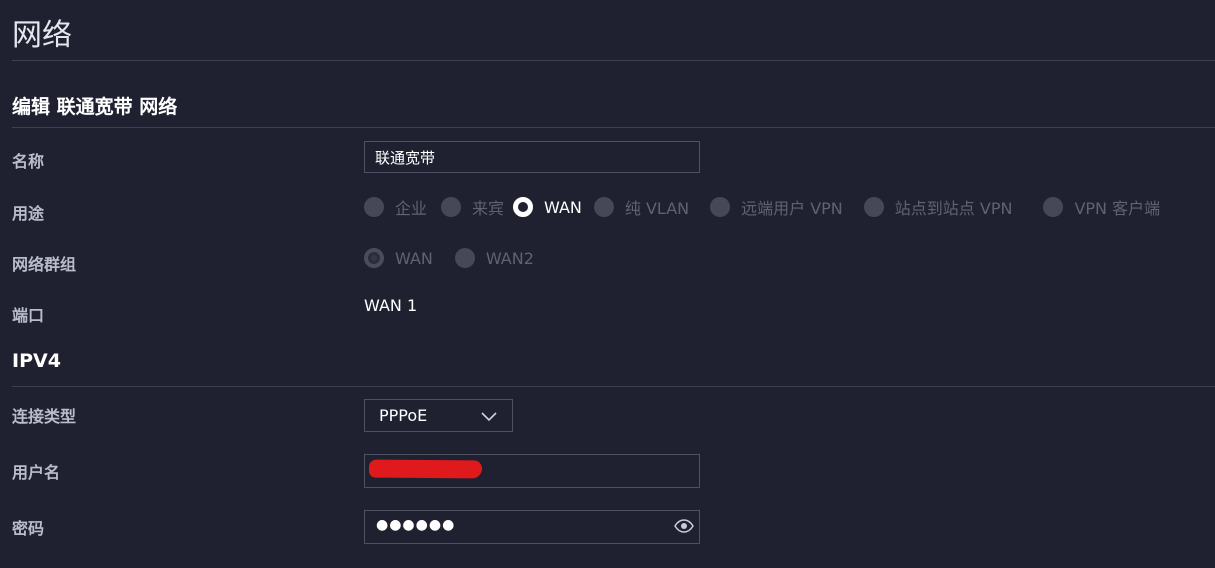  I want to click on ipv4-section-title: IPV4, so click(36, 361).